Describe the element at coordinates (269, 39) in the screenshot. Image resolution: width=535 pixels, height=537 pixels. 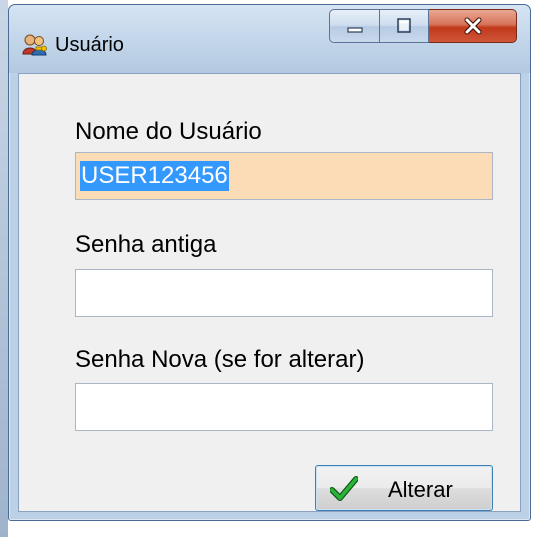
I see `title-bar: Usuário` at that location.